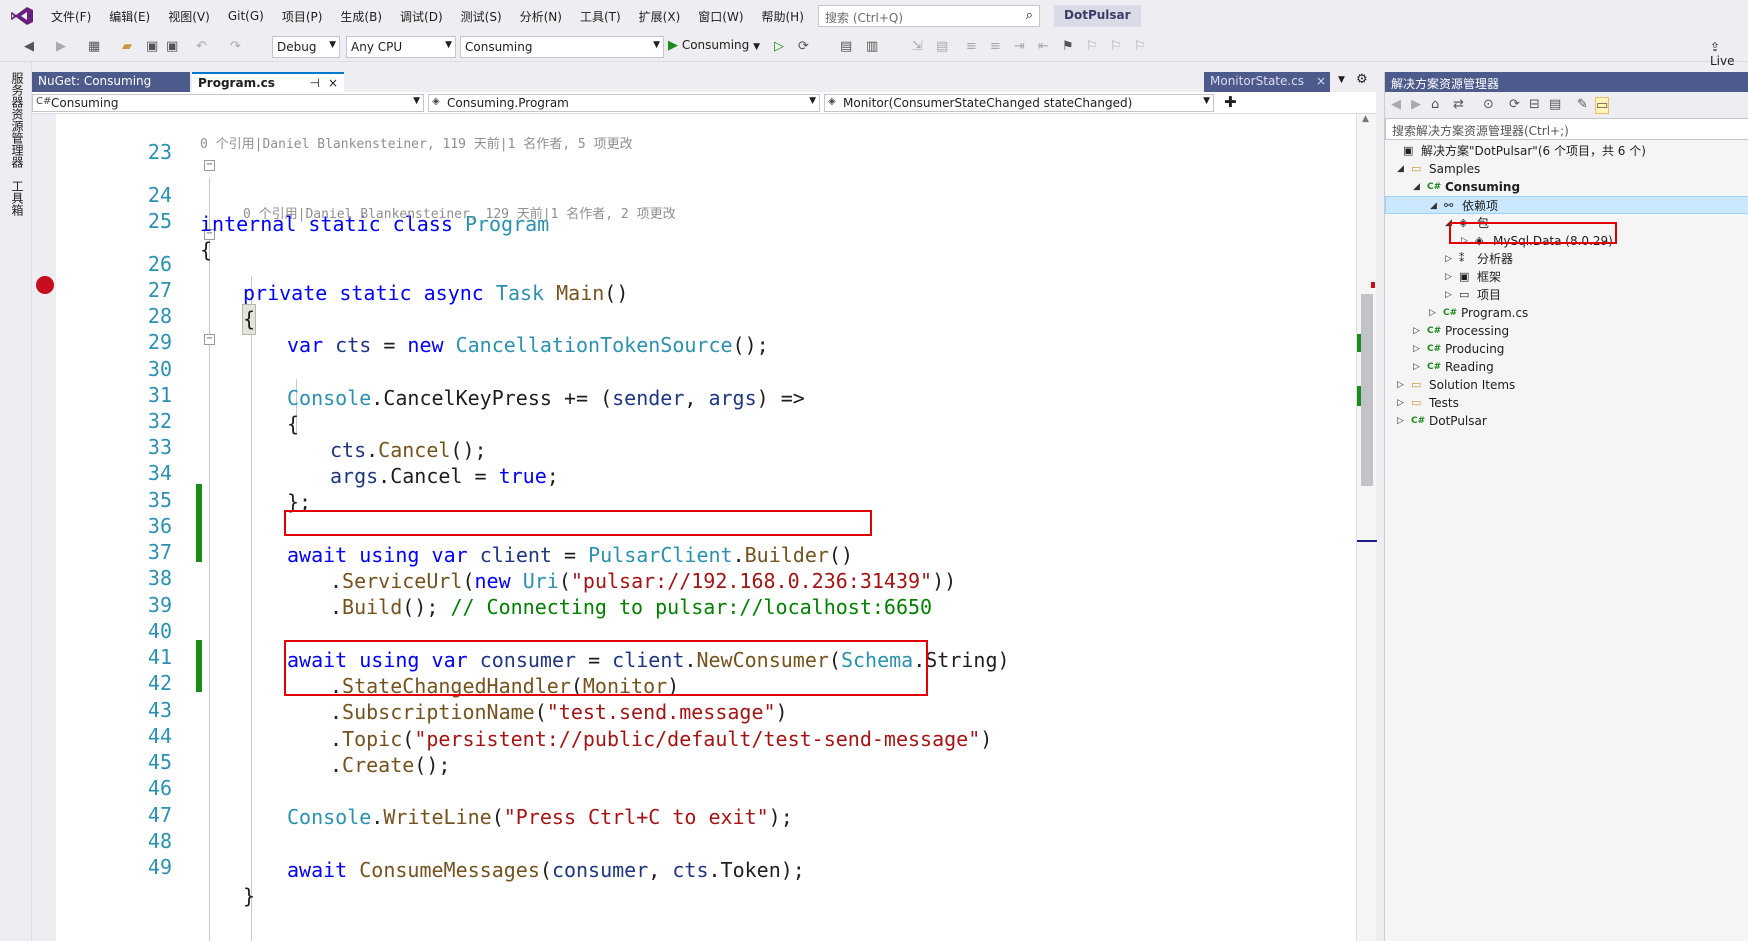 The width and height of the screenshot is (1748, 941). What do you see at coordinates (1514, 104) in the screenshot?
I see `sync-icon: ⟳` at bounding box center [1514, 104].